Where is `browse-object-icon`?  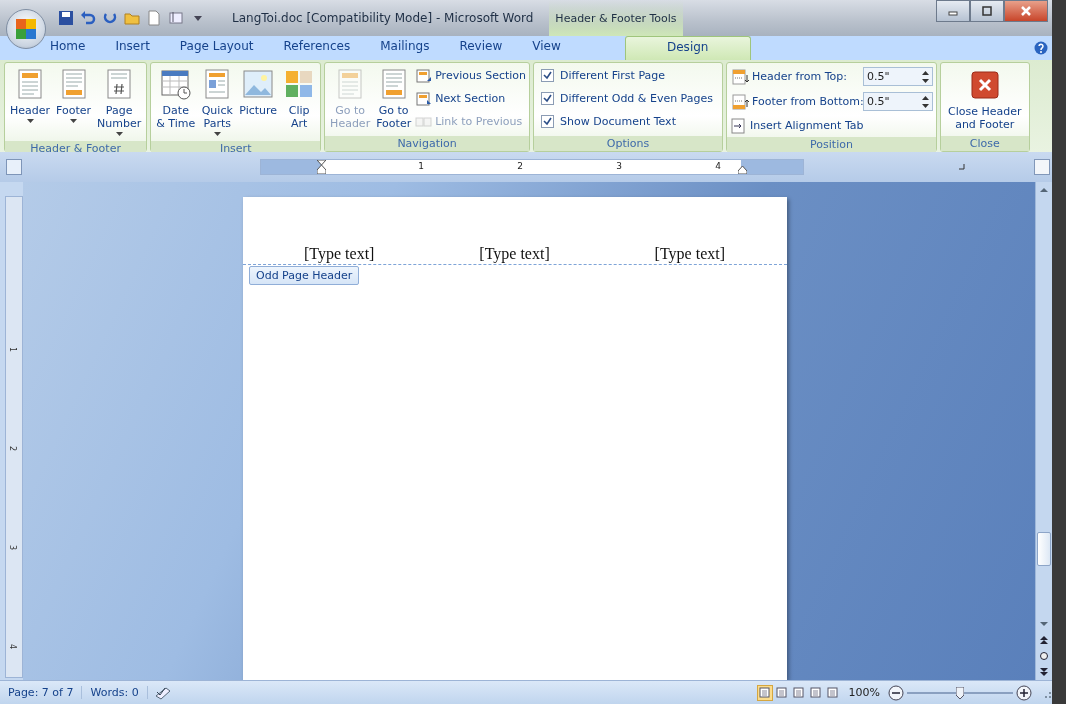 browse-object-icon is located at coordinates (1044, 656).